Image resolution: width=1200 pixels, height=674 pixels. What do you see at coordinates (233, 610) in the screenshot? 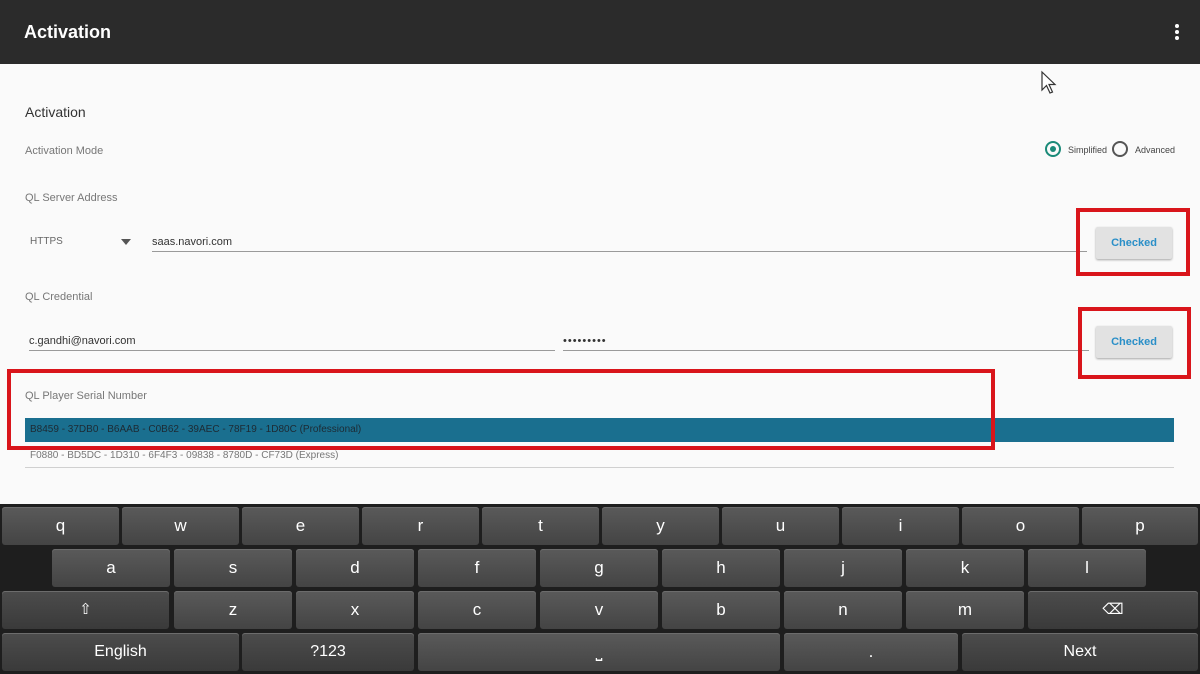
I see `key-z: z` at bounding box center [233, 610].